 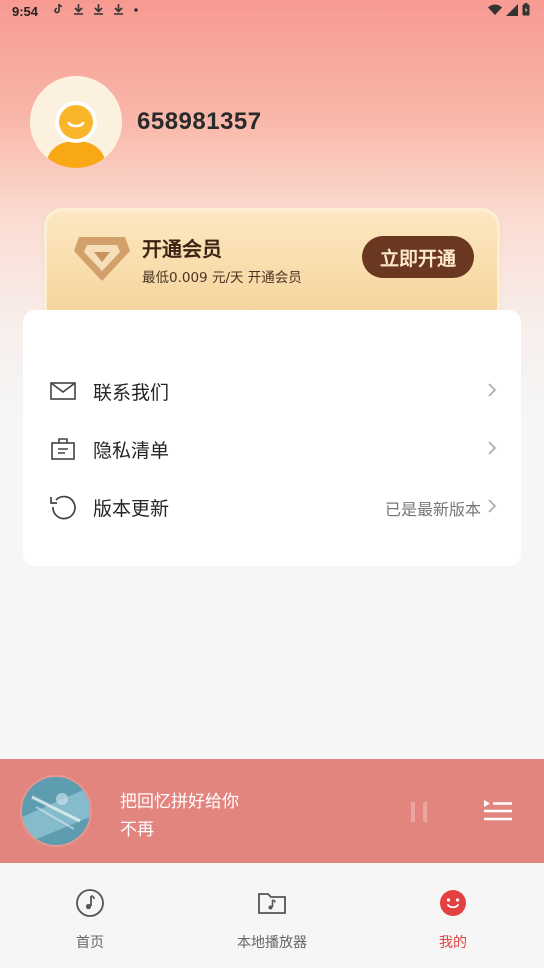 I want to click on nav-item-local-player: 本地播放器, so click(x=272, y=920).